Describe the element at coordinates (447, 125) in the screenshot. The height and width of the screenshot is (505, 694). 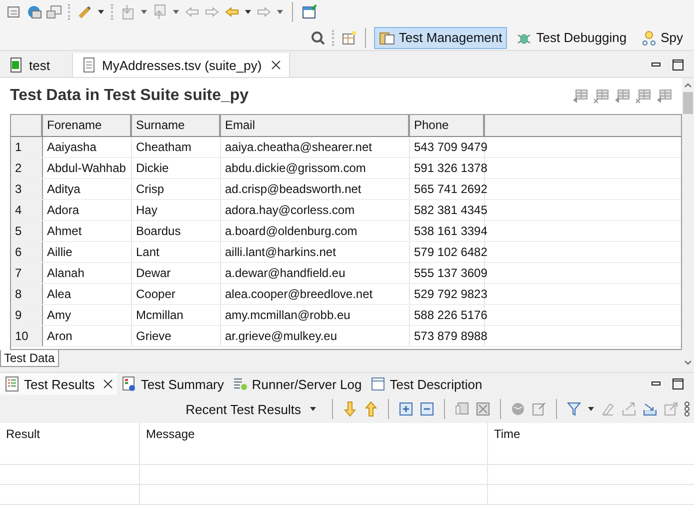
I see `column-header: Phone` at that location.